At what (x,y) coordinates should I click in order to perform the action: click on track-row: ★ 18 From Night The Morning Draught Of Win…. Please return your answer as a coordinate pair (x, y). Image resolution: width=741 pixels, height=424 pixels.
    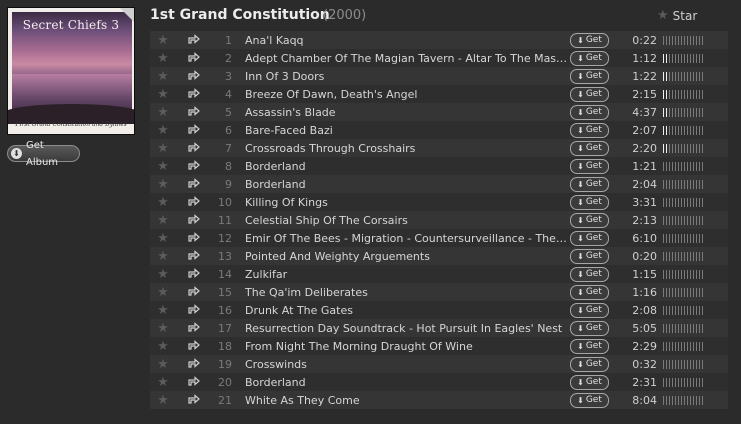
    Looking at the image, I should click on (439, 346).